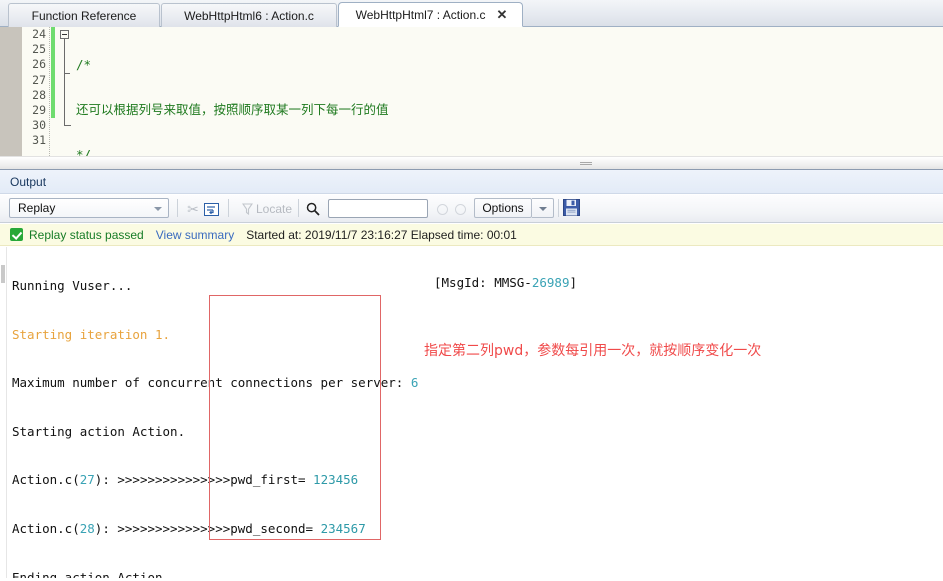  I want to click on scrollbar-thumb, so click(3, 274).